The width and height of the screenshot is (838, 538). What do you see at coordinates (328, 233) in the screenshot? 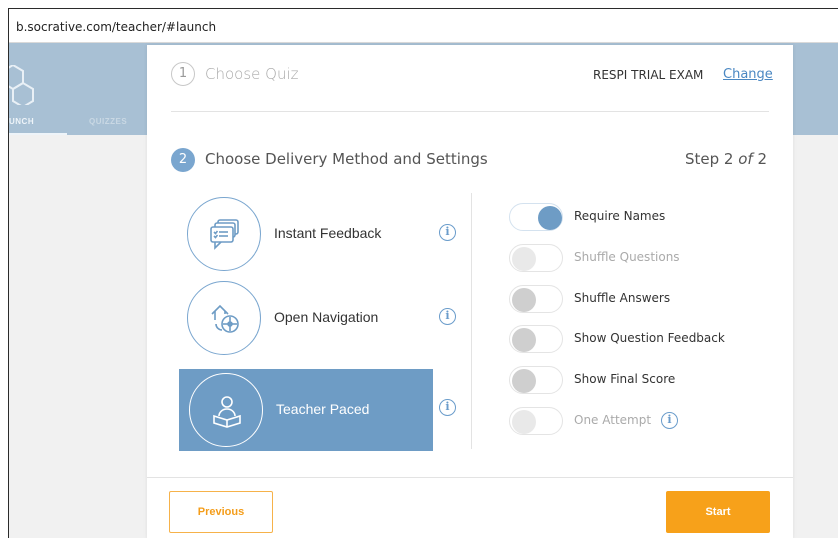
I see `delivery-option-label: Instant Feedback` at bounding box center [328, 233].